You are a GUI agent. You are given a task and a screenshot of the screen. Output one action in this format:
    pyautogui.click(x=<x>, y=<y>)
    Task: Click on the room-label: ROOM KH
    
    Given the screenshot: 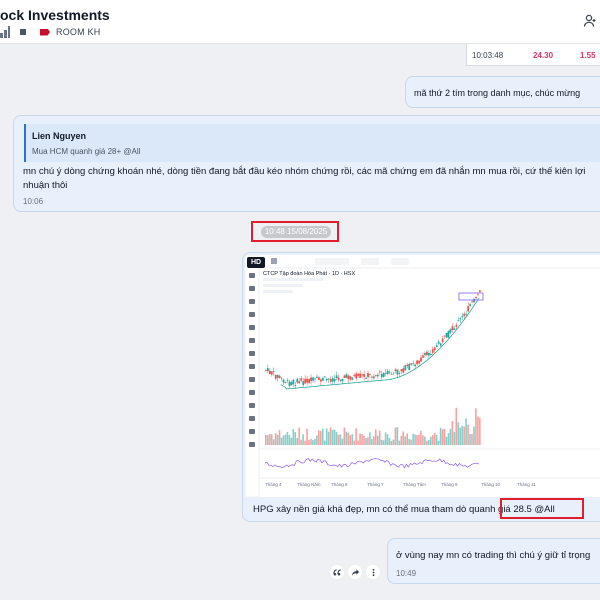 What is the action you would take?
    pyautogui.click(x=78, y=32)
    